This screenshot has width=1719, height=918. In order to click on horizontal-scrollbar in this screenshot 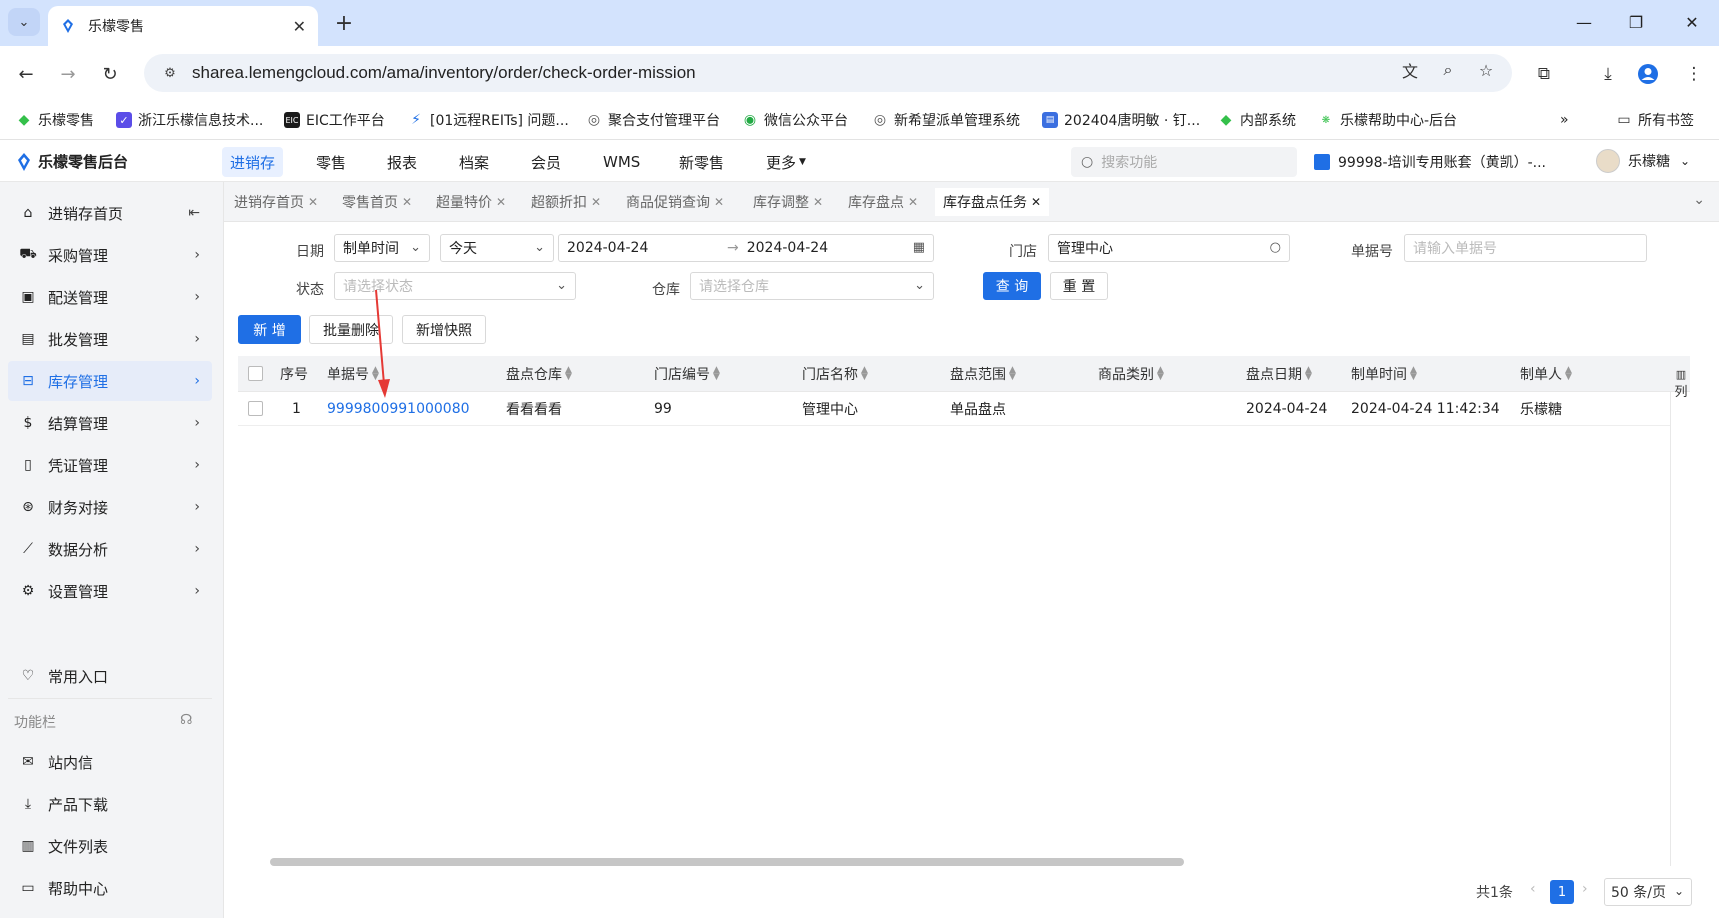, I will do `click(727, 862)`.